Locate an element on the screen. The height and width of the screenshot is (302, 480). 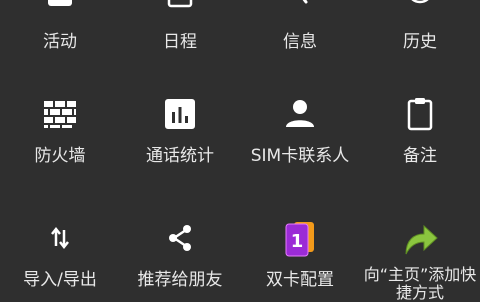
history-icon is located at coordinates (420, 10).